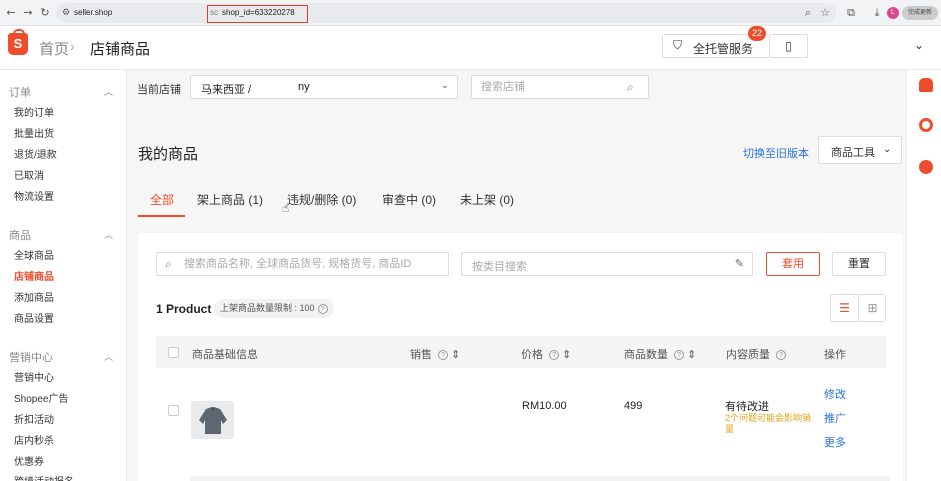 Image resolution: width=941 pixels, height=481 pixels. What do you see at coordinates (72, 46) in the screenshot?
I see `chevron-right-icon: ›` at bounding box center [72, 46].